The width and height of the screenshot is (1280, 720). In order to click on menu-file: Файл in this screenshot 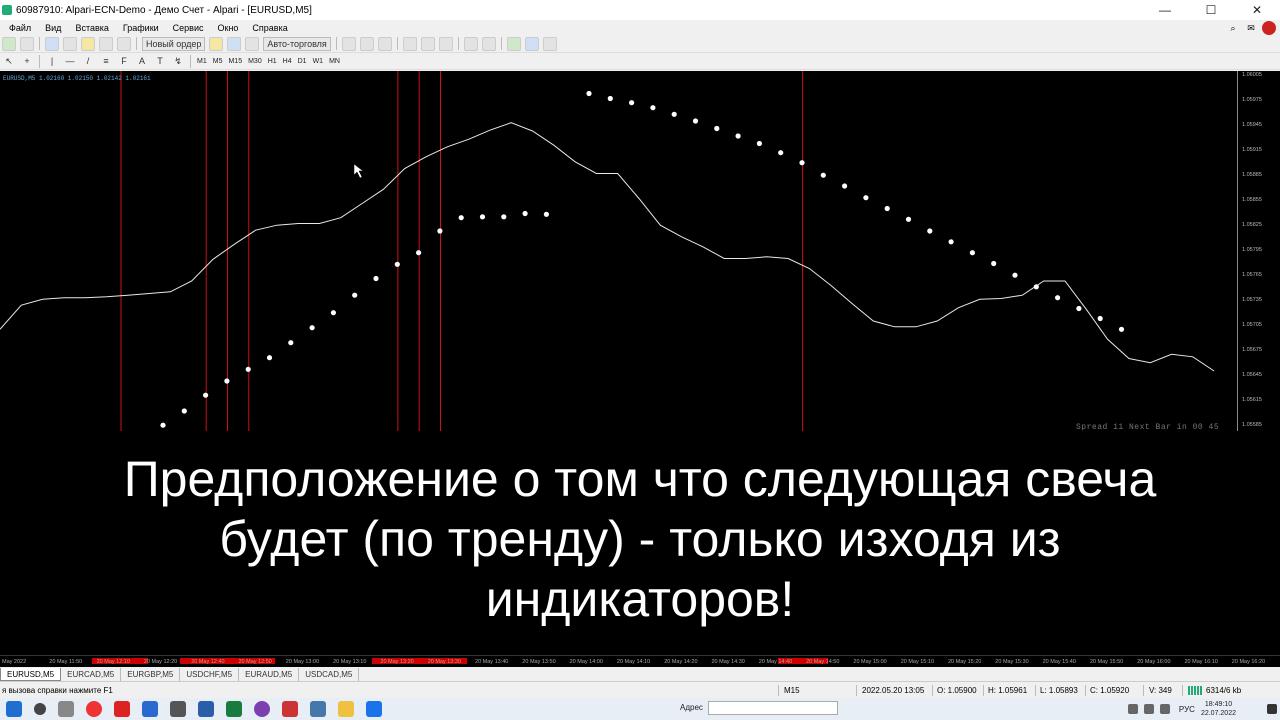, I will do `click(19, 28)`.